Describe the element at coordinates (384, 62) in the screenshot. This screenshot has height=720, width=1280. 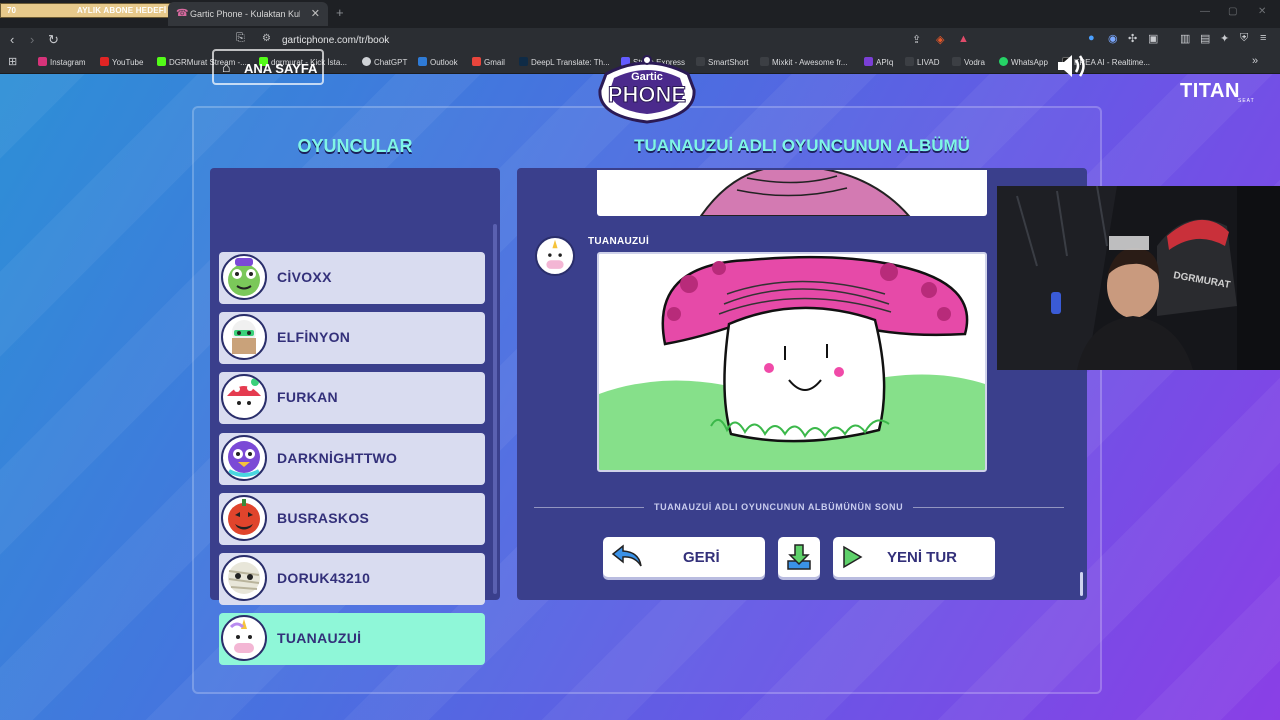
I see `bookmark-chatgpt: ChatGPT` at that location.